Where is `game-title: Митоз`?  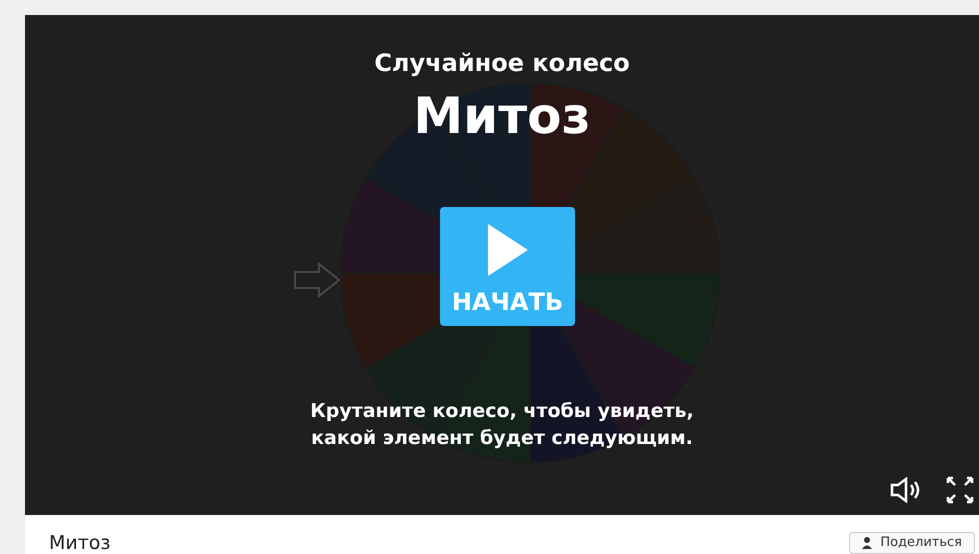
game-title: Митоз is located at coordinates (502, 116).